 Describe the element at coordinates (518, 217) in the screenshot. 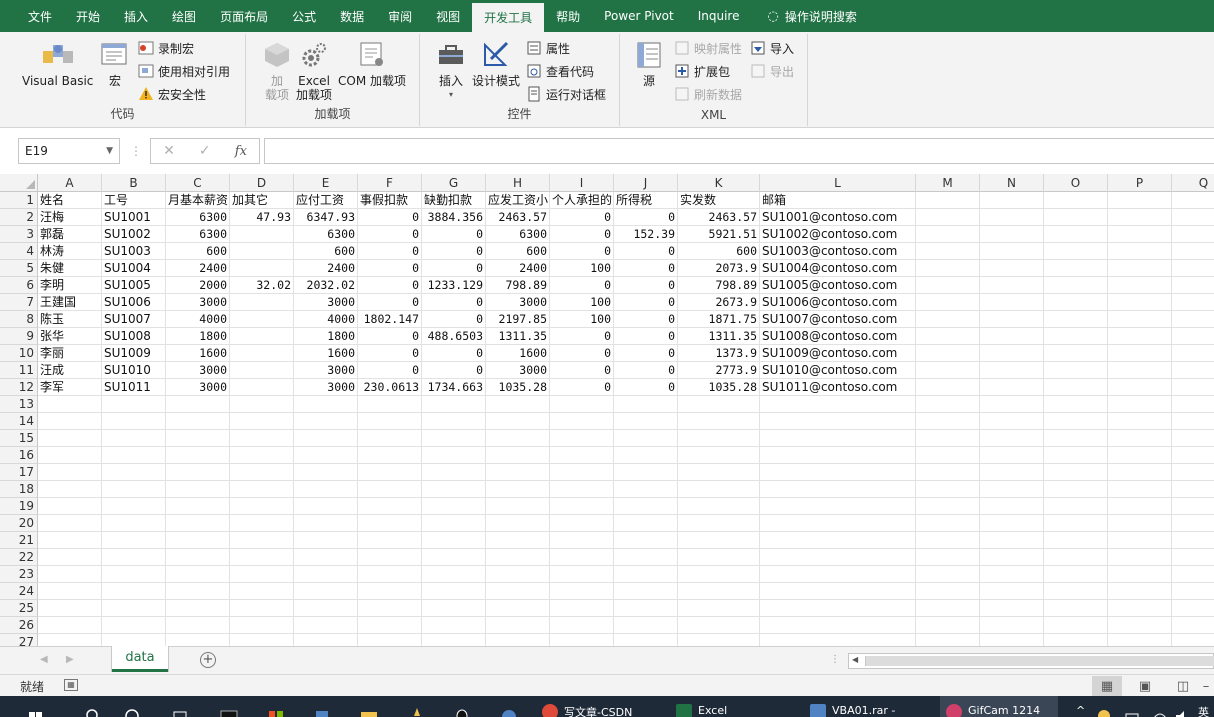

I see `table-cell: 2463.57` at that location.